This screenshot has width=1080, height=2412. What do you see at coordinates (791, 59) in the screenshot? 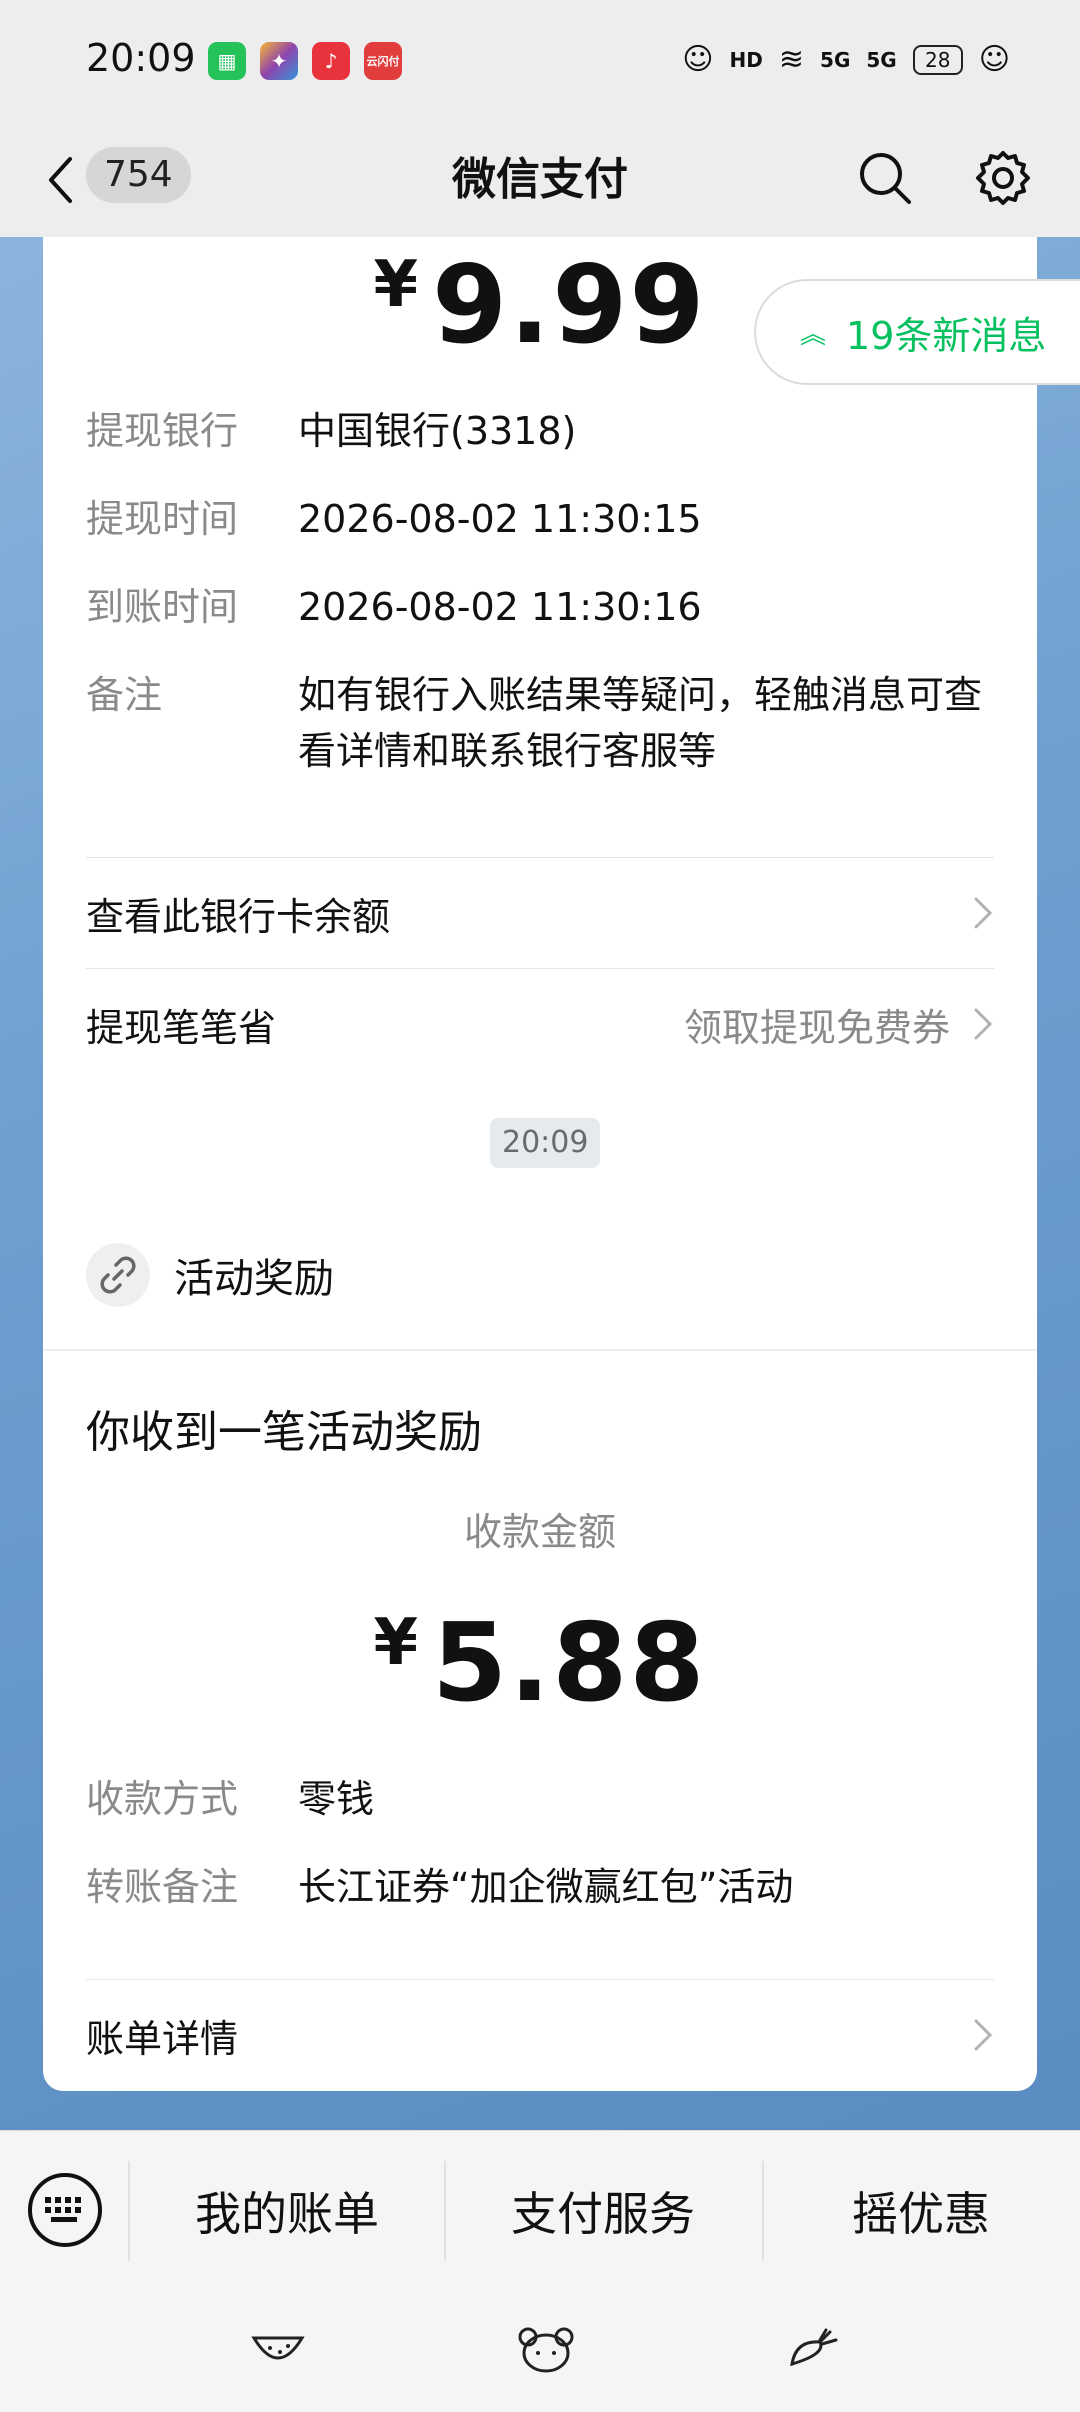
I see `wifi-icon: ≋` at bounding box center [791, 59].